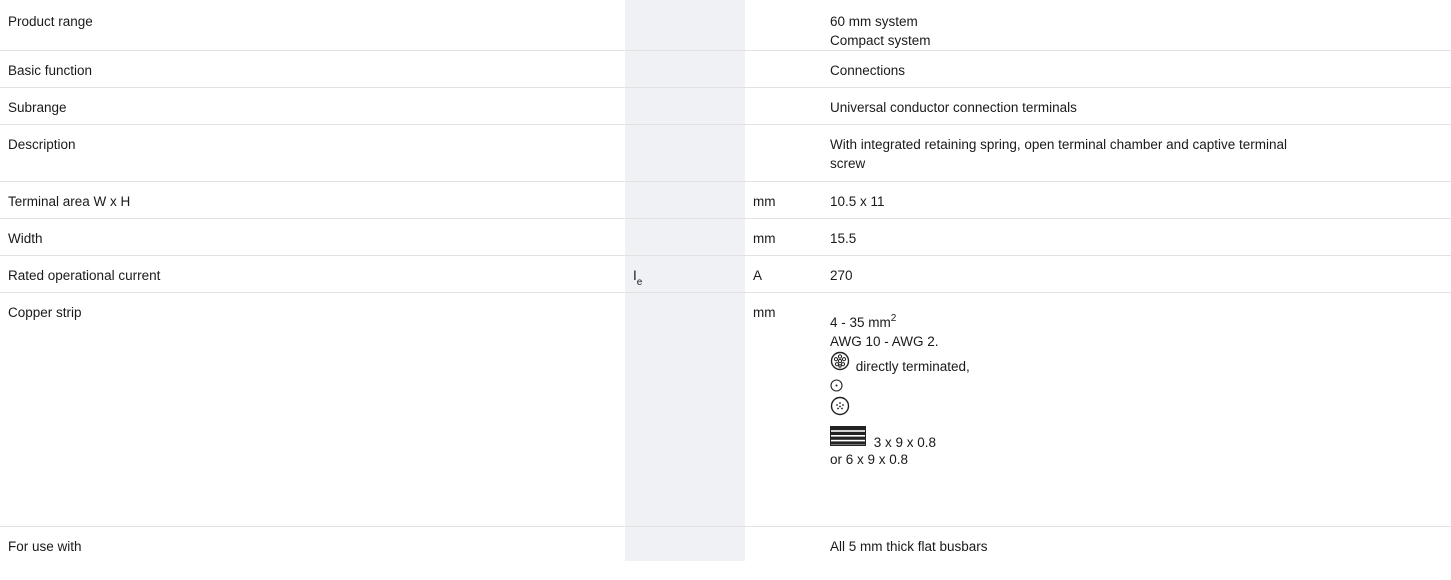 Image resolution: width=1451 pixels, height=580 pixels. I want to click on value-line: 15.5, so click(843, 238).